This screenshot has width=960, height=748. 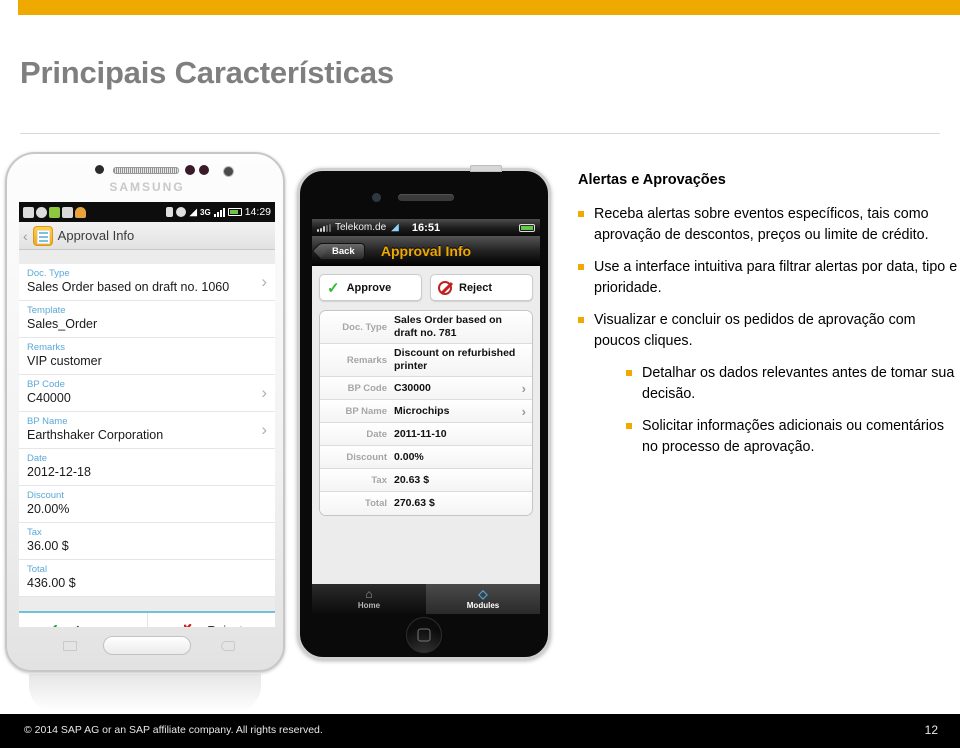 I want to click on table-row: BP Name Earthshaker Corporation ›, so click(x=147, y=430).